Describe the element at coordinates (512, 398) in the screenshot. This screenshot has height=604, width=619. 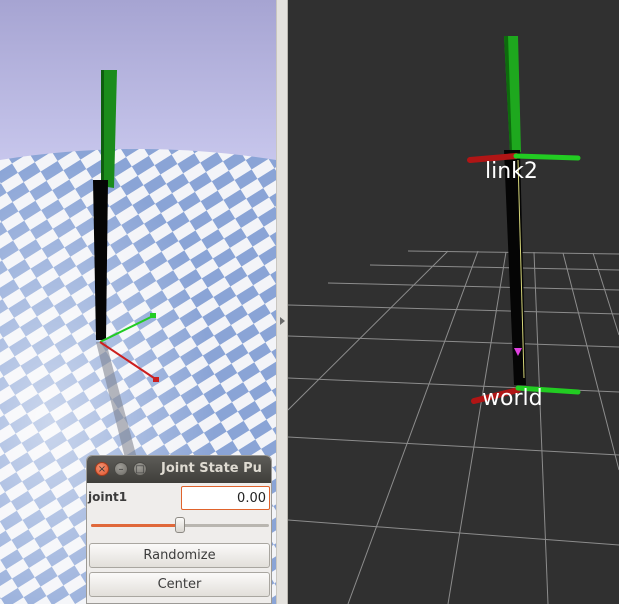
I see `frame-label-world: world` at that location.